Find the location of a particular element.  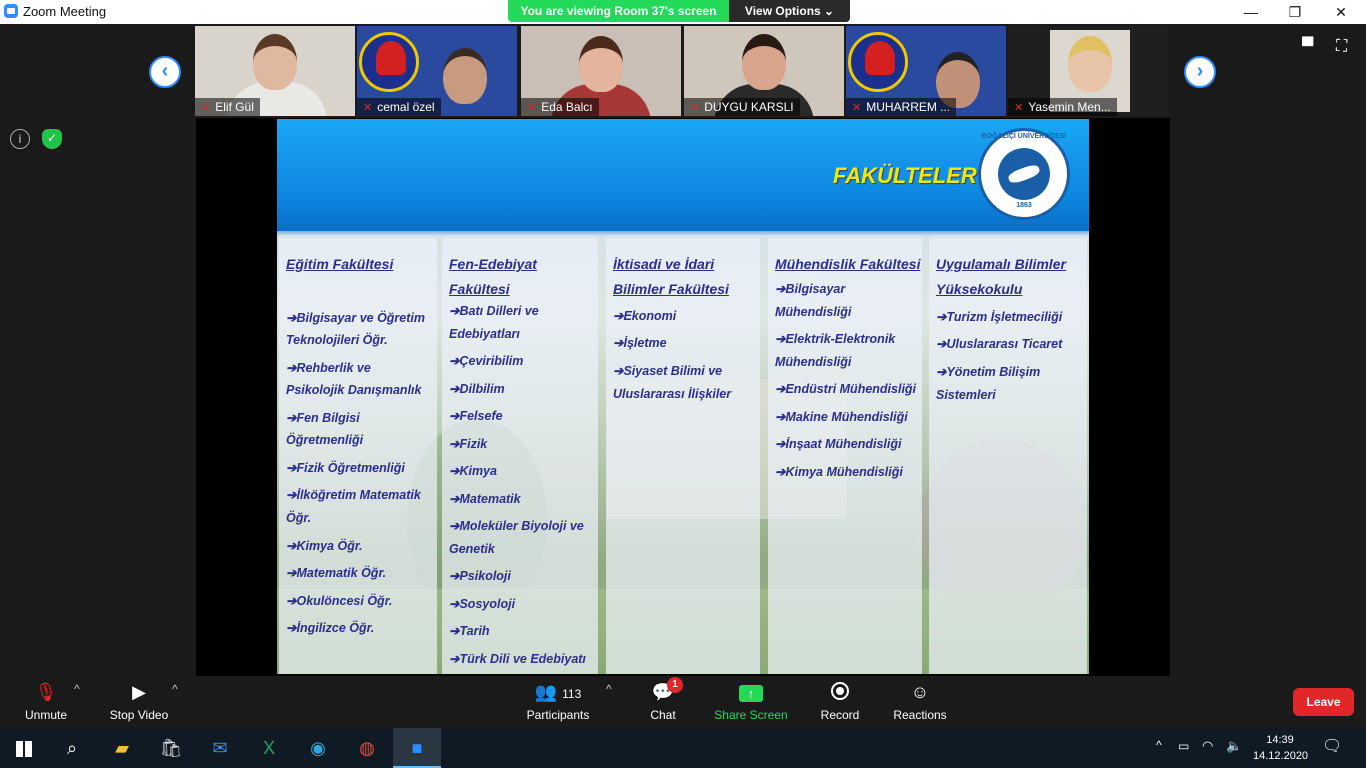

participant-name: ✕ Eda Balcı is located at coordinates (560, 107).